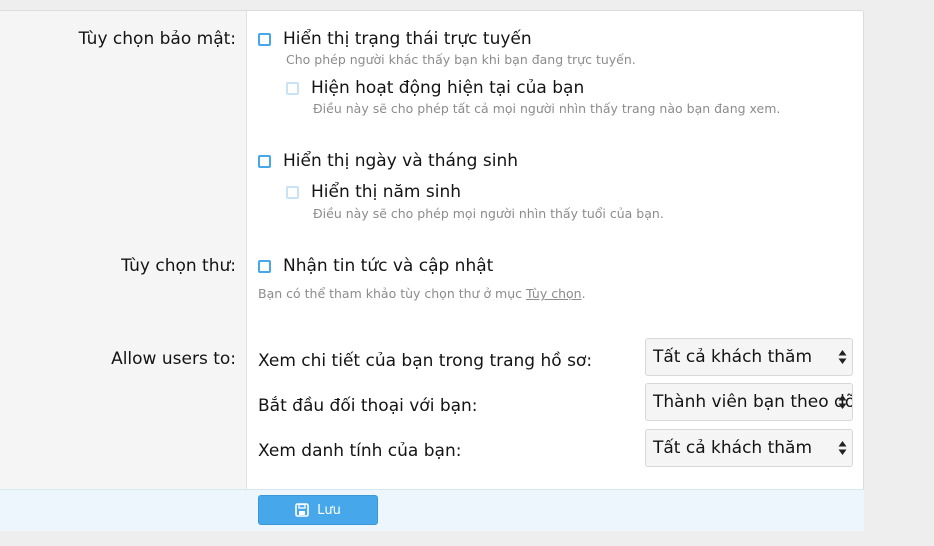 Image resolution: width=934 pixels, height=546 pixels. What do you see at coordinates (407, 39) in the screenshot?
I see `online-status-label: Hiển thị trạng thái trực tuyến` at bounding box center [407, 39].